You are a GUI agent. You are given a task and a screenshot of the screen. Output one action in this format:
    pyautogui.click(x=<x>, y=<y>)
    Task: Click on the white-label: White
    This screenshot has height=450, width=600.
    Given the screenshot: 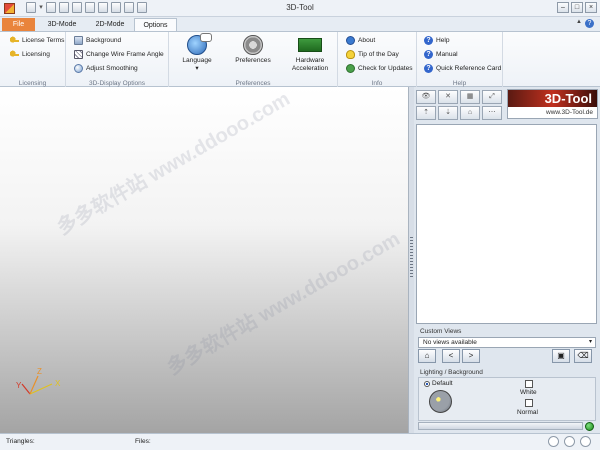 What is the action you would take?
    pyautogui.click(x=528, y=392)
    